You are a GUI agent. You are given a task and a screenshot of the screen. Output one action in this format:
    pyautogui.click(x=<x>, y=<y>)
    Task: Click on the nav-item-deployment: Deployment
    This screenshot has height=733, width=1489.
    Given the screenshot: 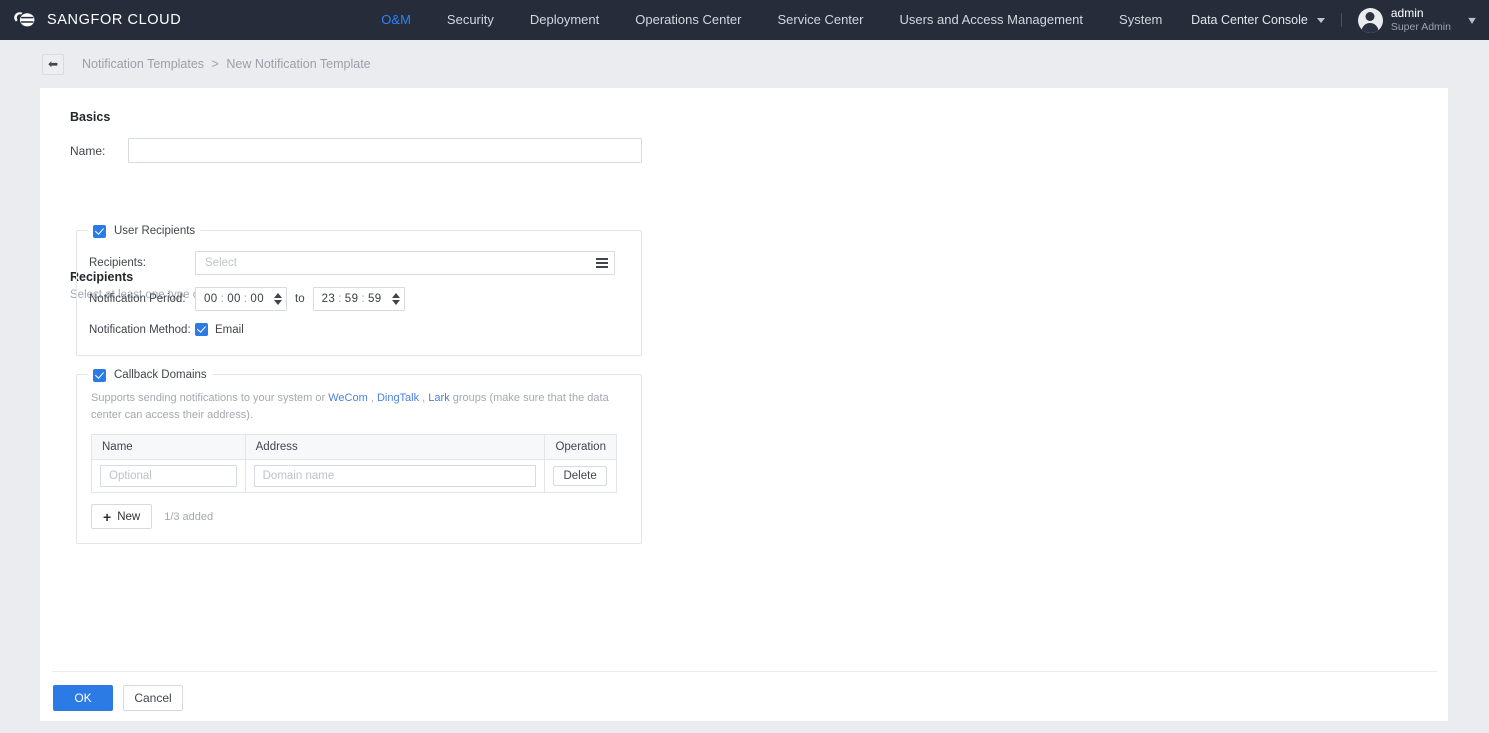 What is the action you would take?
    pyautogui.click(x=564, y=20)
    